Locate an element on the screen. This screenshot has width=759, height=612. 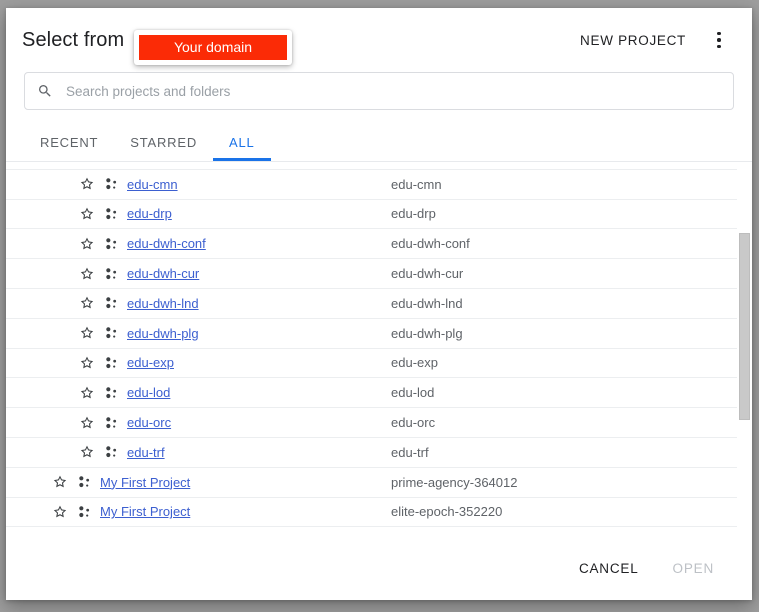
project-id-label: edu-orc is located at coordinates (413, 423).